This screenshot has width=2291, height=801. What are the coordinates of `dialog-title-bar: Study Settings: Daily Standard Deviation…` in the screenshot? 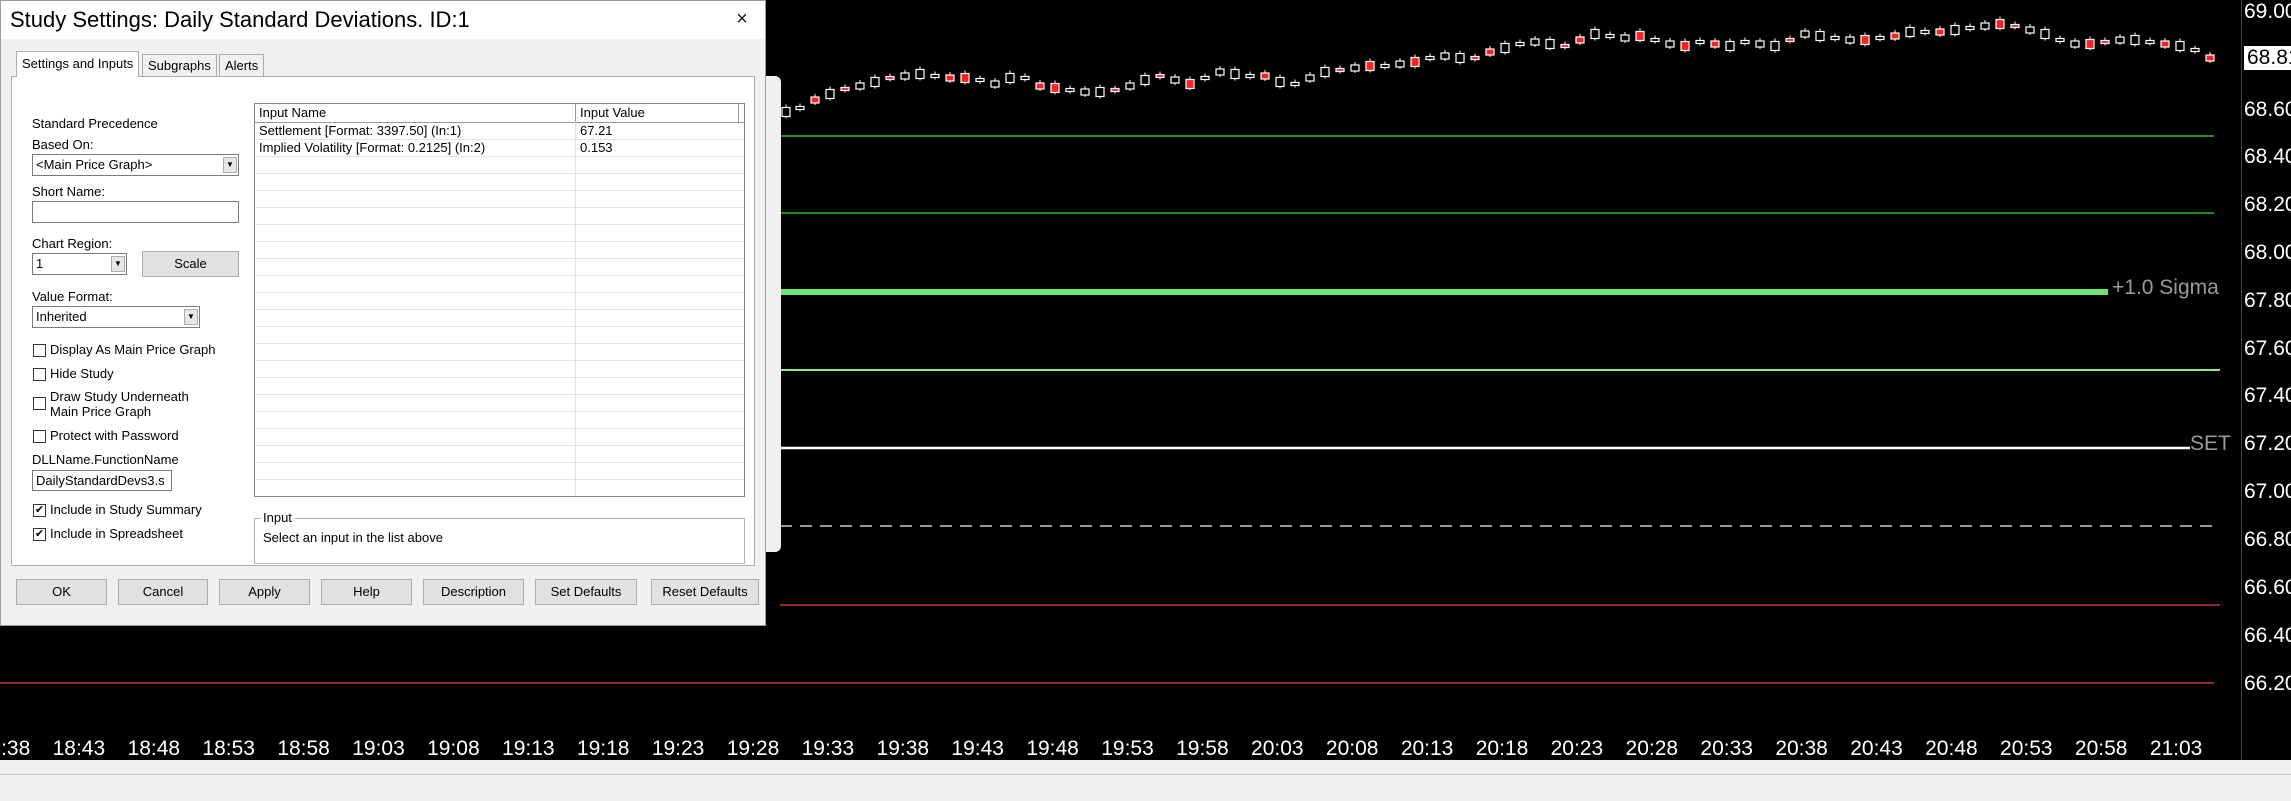 It's located at (383, 20).